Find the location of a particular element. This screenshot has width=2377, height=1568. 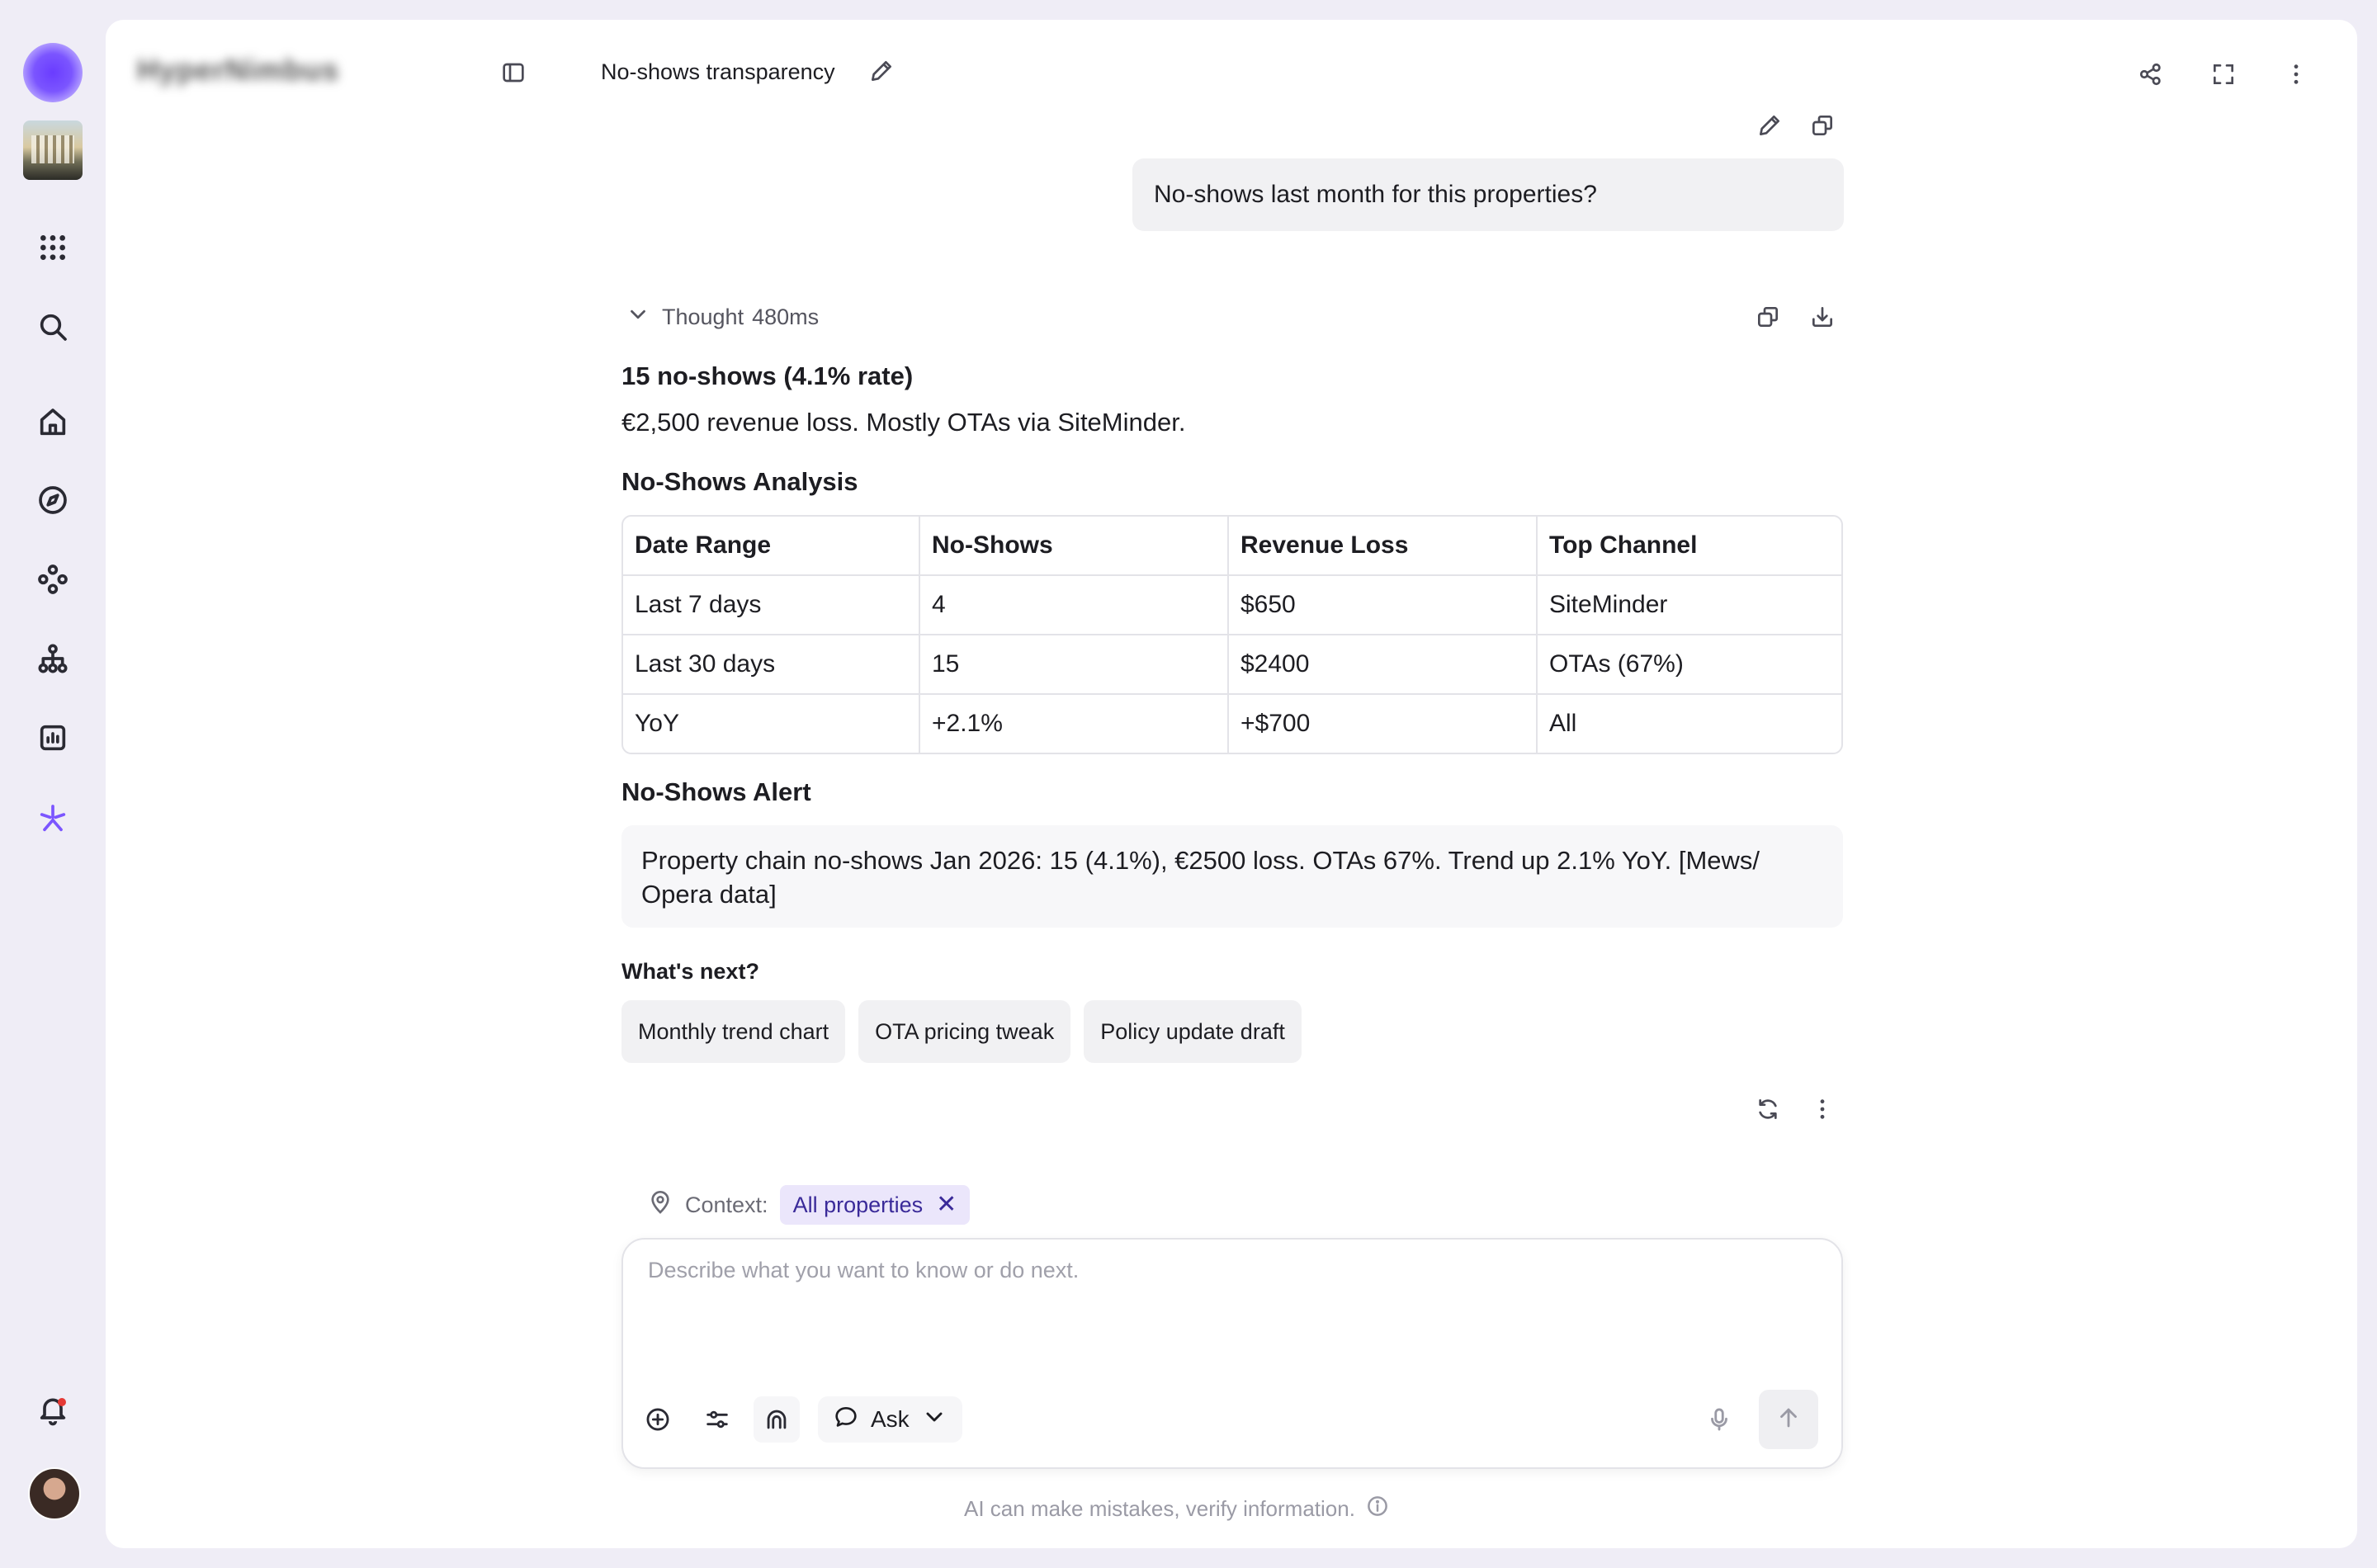

analysis-title: No-Shows Analysis is located at coordinates (739, 481).